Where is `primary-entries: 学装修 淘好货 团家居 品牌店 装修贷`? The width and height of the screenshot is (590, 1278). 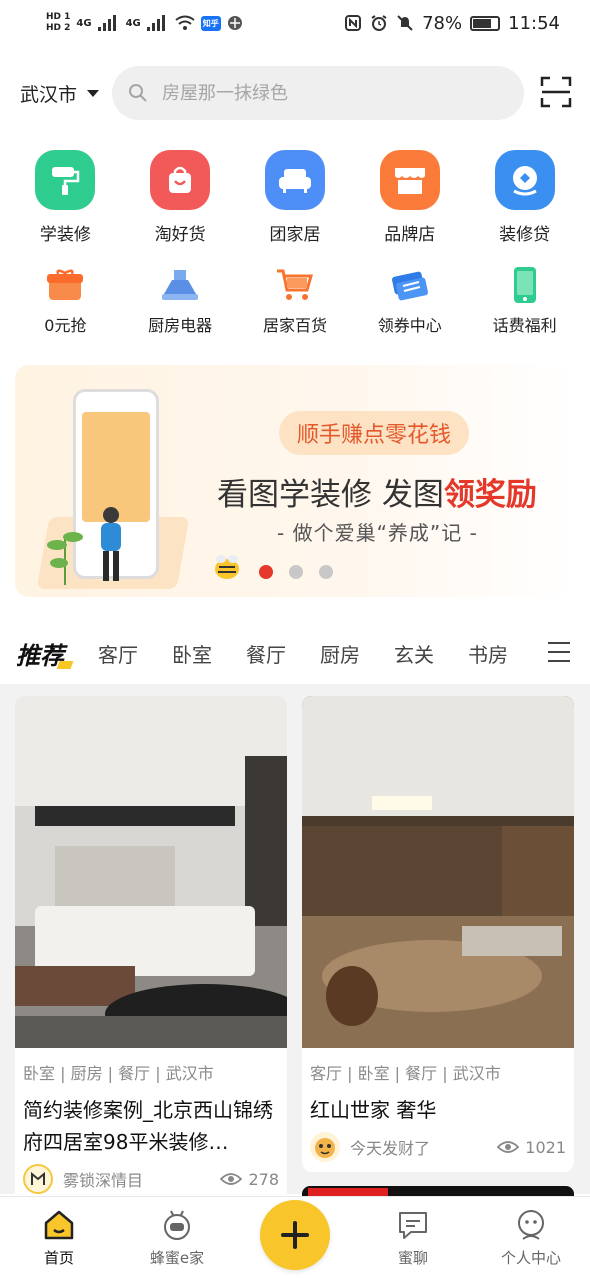 primary-entries: 学装修 淘好货 团家居 品牌店 装修贷 is located at coordinates (295, 197).